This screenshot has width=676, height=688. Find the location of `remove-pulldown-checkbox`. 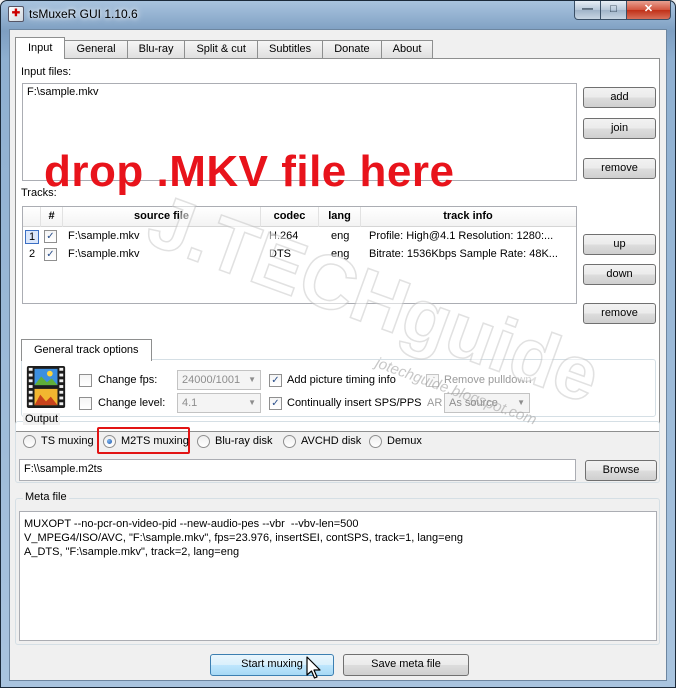

remove-pulldown-checkbox is located at coordinates (432, 380).